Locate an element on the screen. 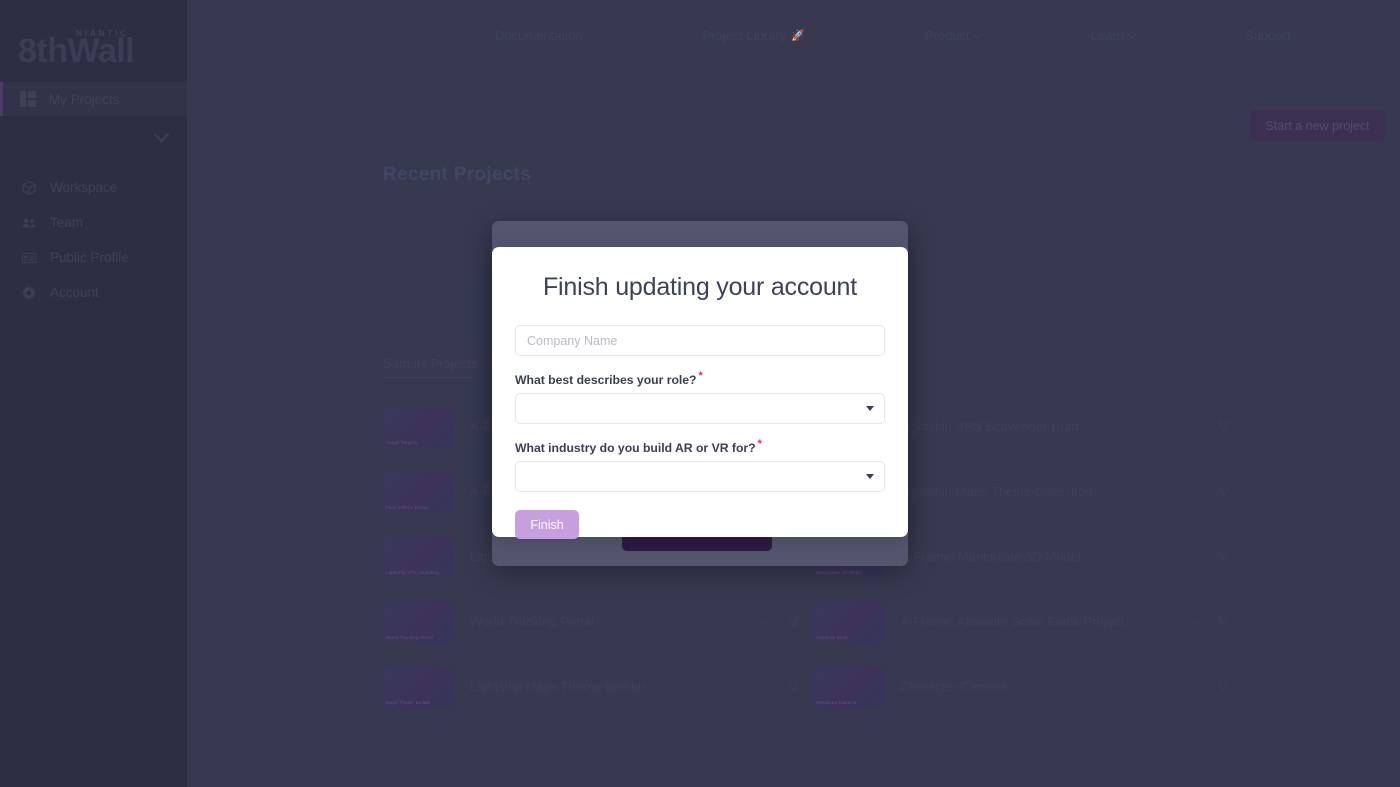  sidebar-nav-primary: My Projects is located at coordinates (93, 99).